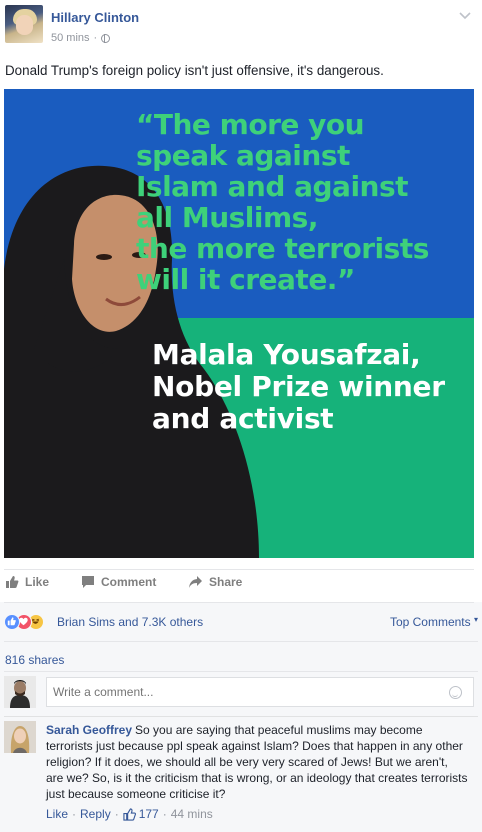 This screenshot has height=832, width=482. Describe the element at coordinates (272, 186) in the screenshot. I see `quote-line: Islam and against` at that location.